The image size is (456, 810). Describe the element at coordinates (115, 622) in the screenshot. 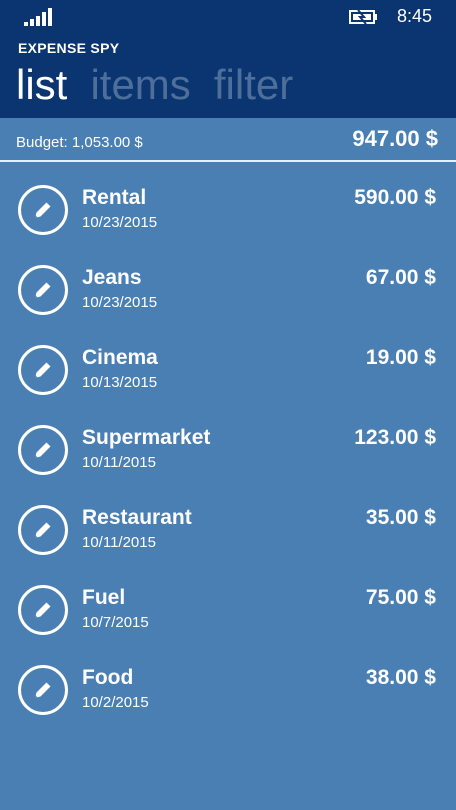

I see `expense-date: 10/7/2015` at that location.